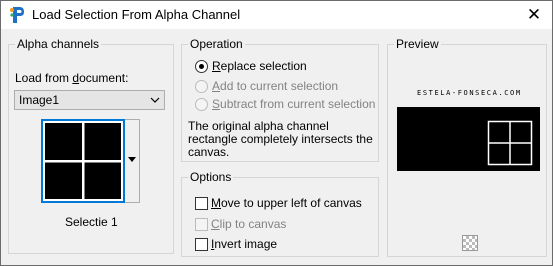  Describe the element at coordinates (201, 244) in the screenshot. I see `invert-image-checkbox` at that location.